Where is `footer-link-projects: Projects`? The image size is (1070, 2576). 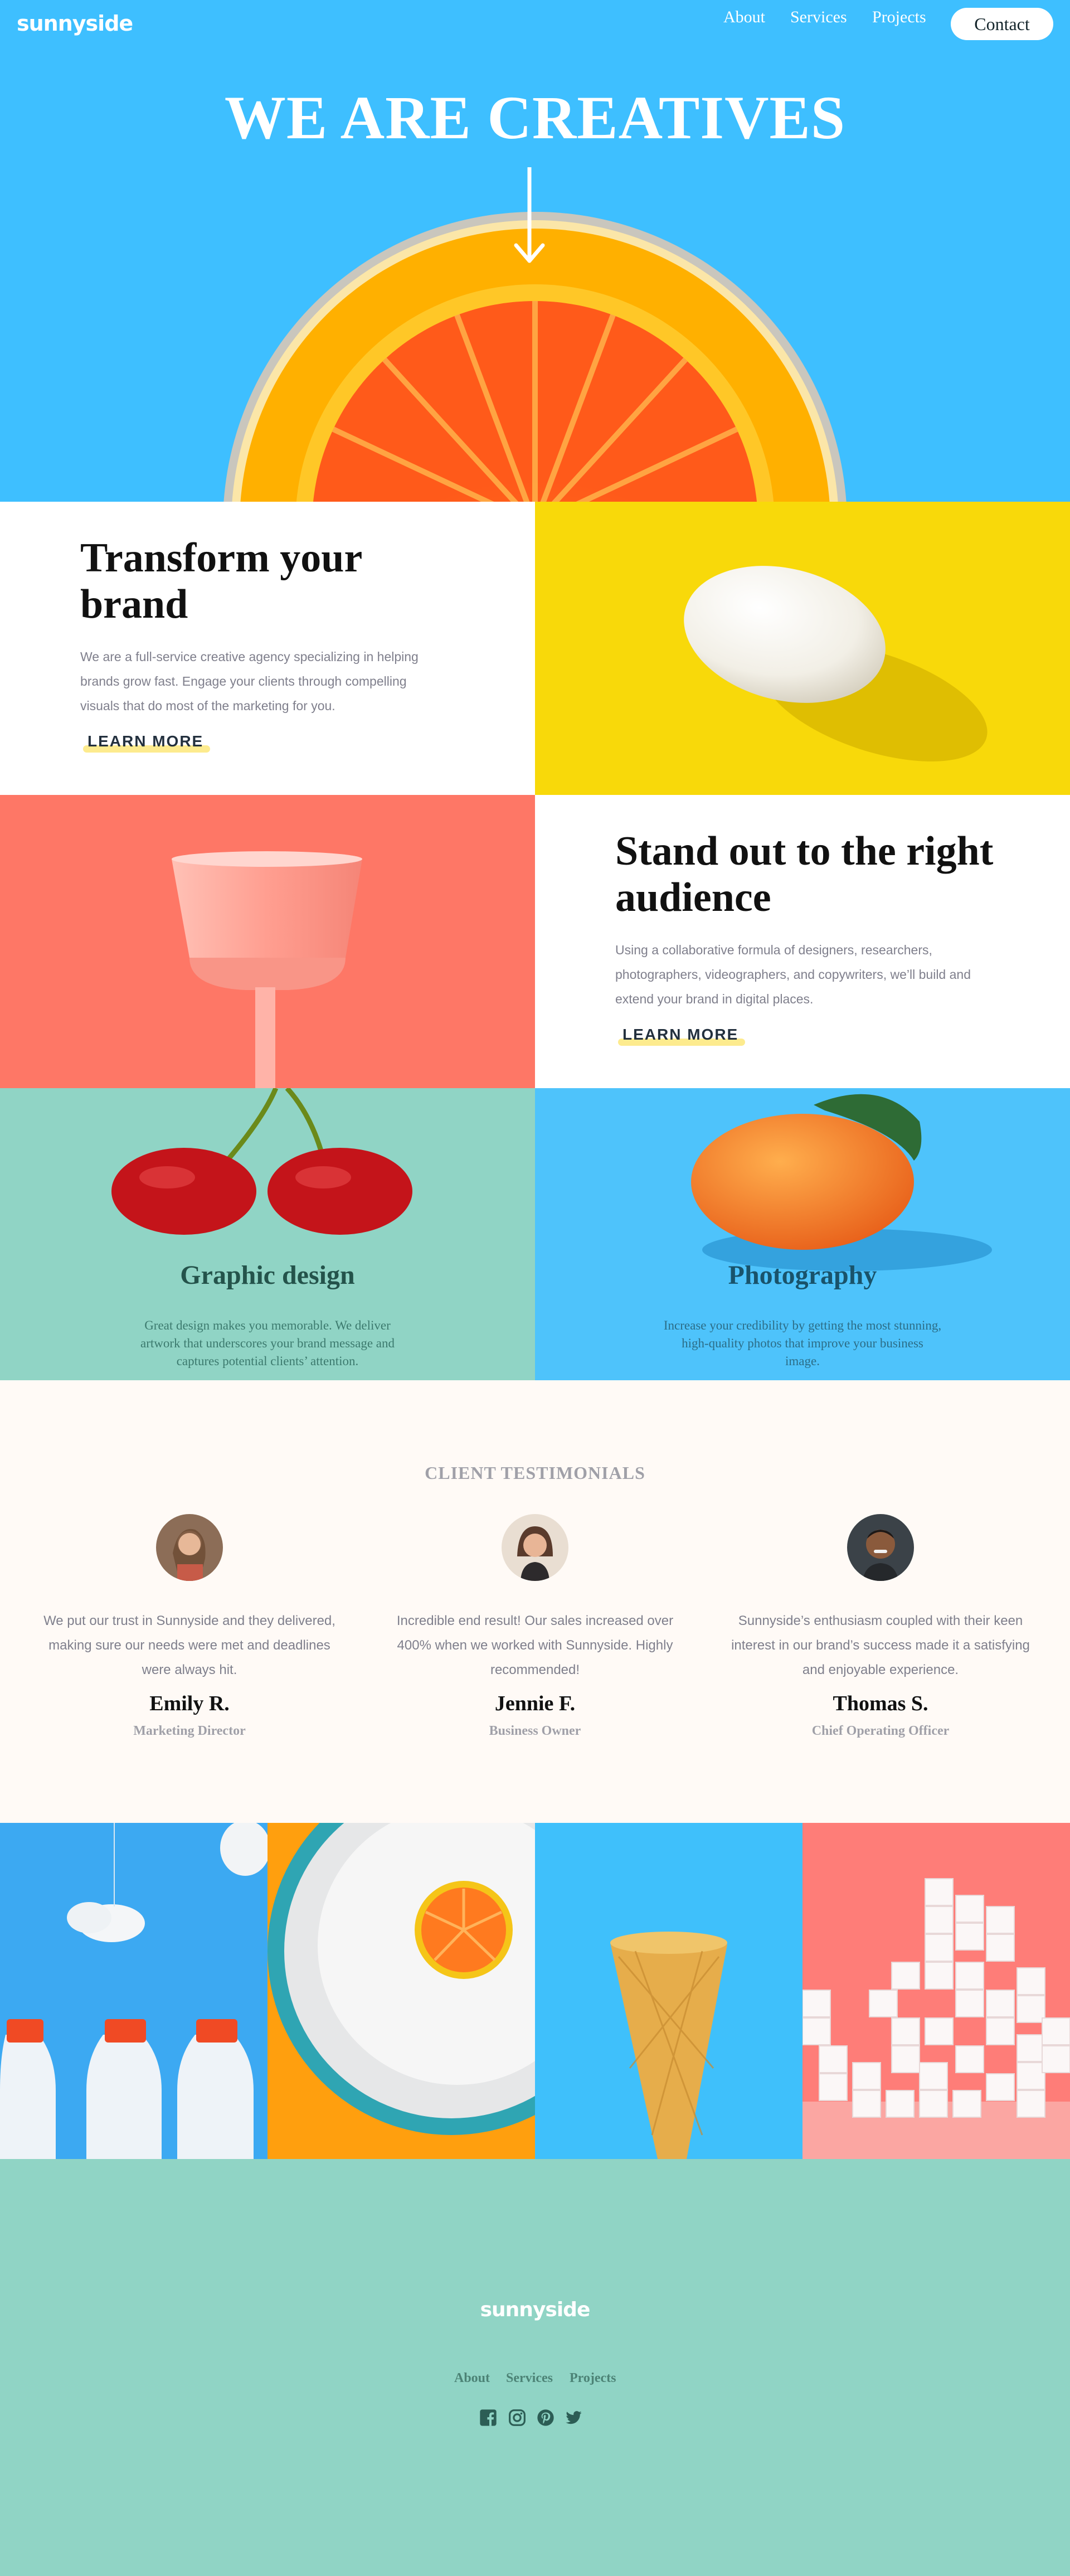
footer-link-projects: Projects is located at coordinates (593, 2378).